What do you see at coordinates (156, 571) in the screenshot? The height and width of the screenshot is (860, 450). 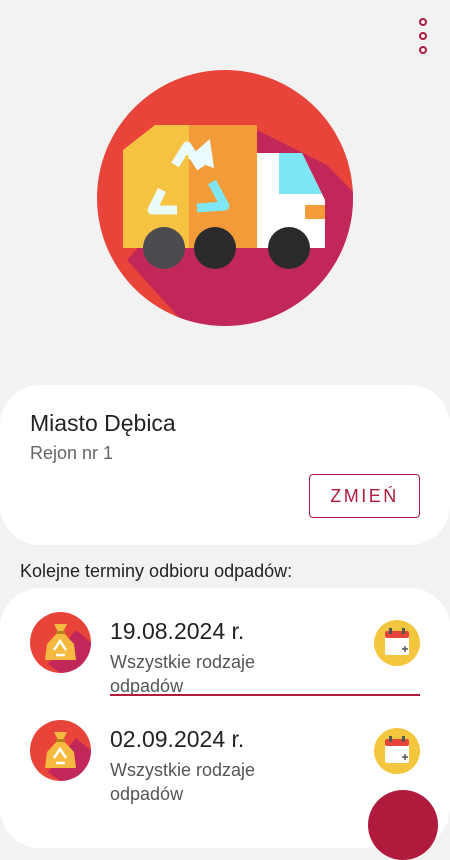 I see `schedule-title: Kolejne terminy odbioru odpadów:` at bounding box center [156, 571].